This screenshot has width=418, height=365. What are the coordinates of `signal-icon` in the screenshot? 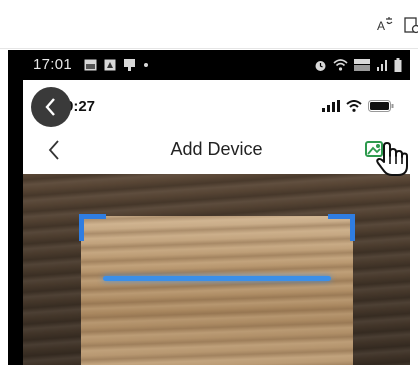 It's located at (382, 65).